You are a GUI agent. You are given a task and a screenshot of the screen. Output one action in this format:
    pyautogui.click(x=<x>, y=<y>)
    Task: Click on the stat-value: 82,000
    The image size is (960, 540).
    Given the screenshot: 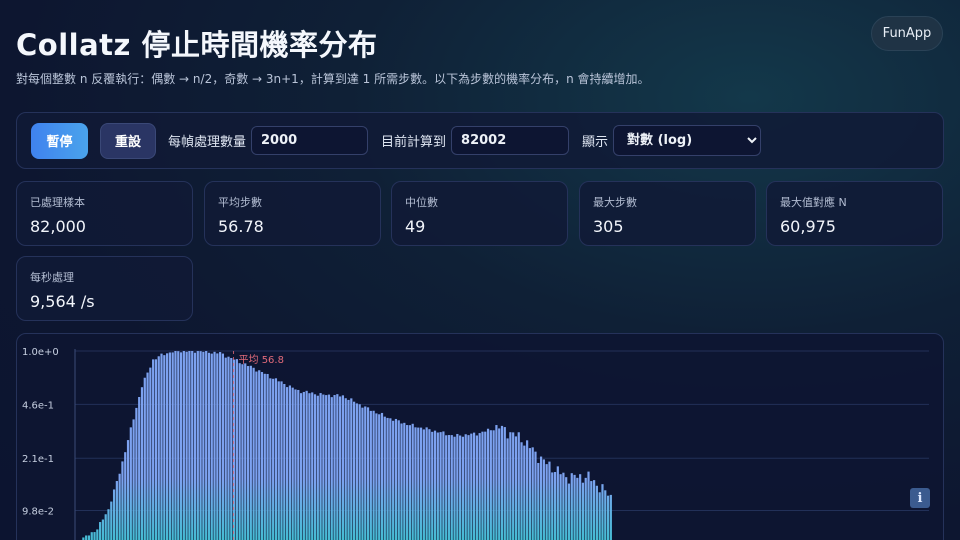 What is the action you would take?
    pyautogui.click(x=58, y=226)
    